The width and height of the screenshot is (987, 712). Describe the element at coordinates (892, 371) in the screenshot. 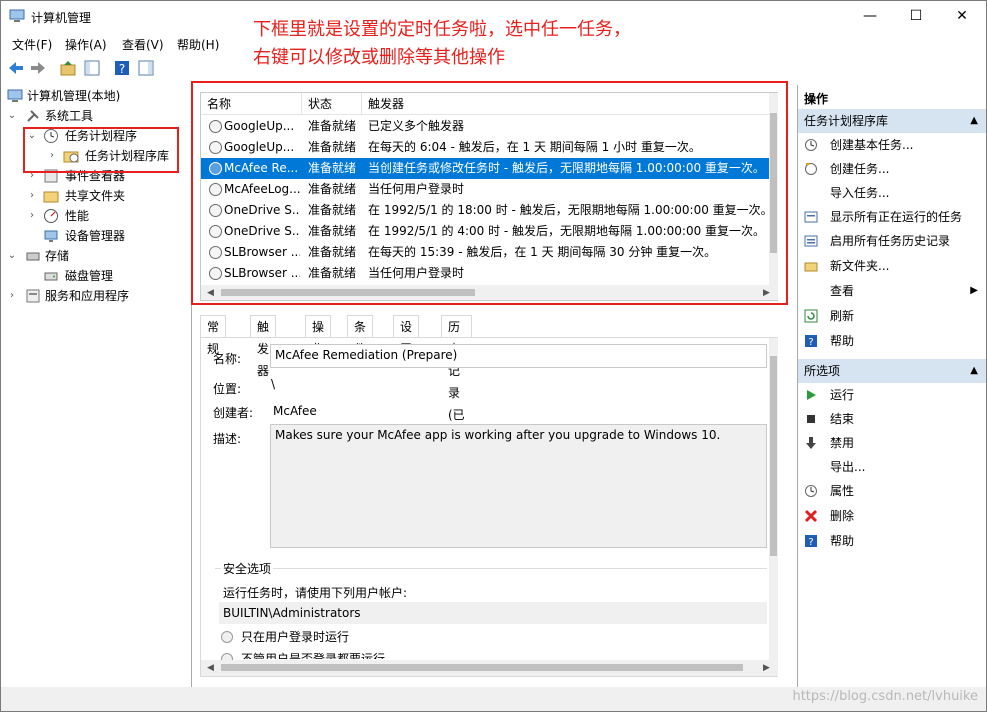

I see `section-selected-item: 所选项 ▲` at that location.